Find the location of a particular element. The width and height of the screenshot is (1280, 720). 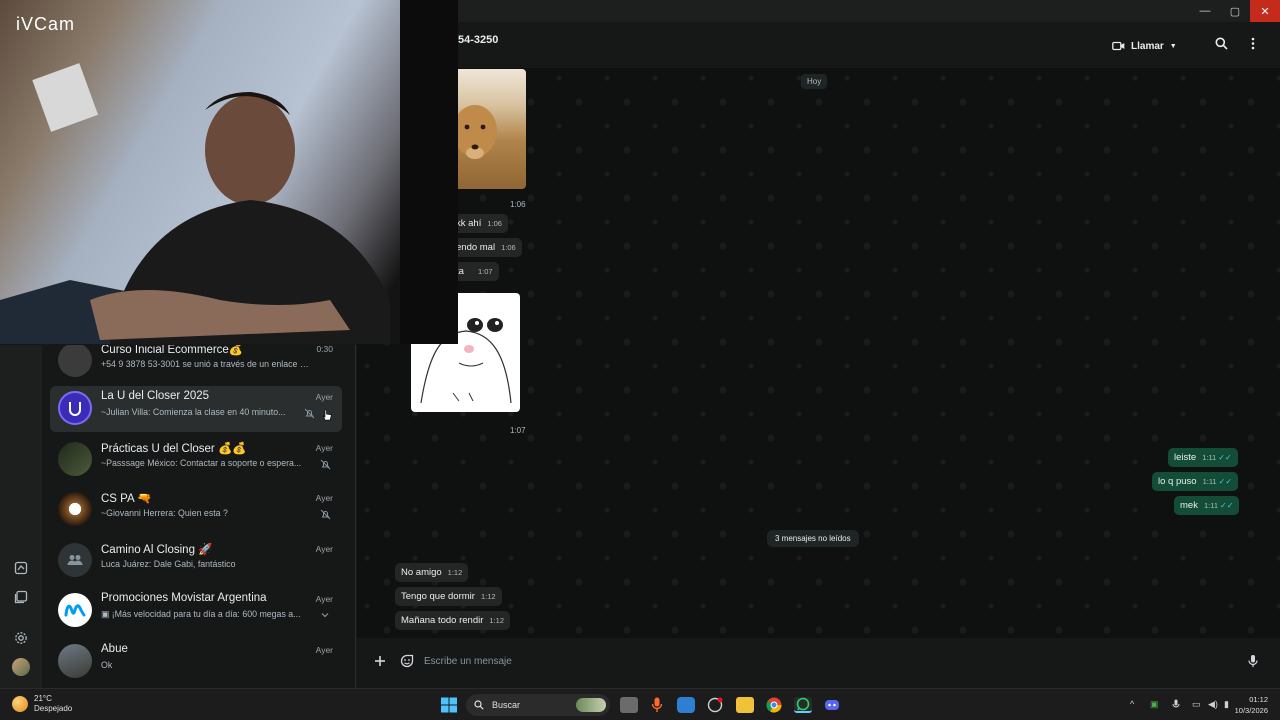

sticker-emoji-icon is located at coordinates (407, 662).